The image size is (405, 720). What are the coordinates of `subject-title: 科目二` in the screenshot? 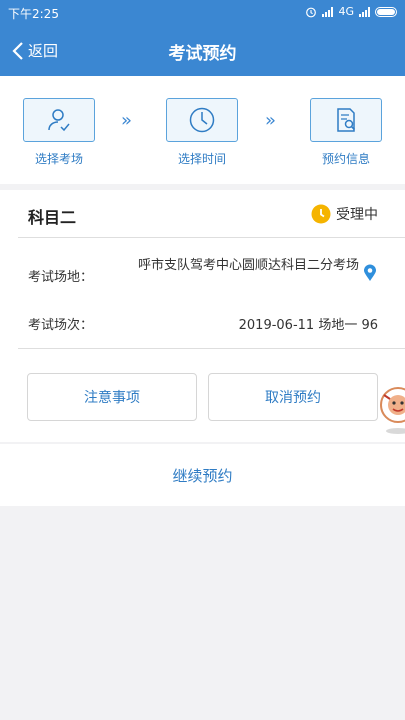 It's located at (52, 217).